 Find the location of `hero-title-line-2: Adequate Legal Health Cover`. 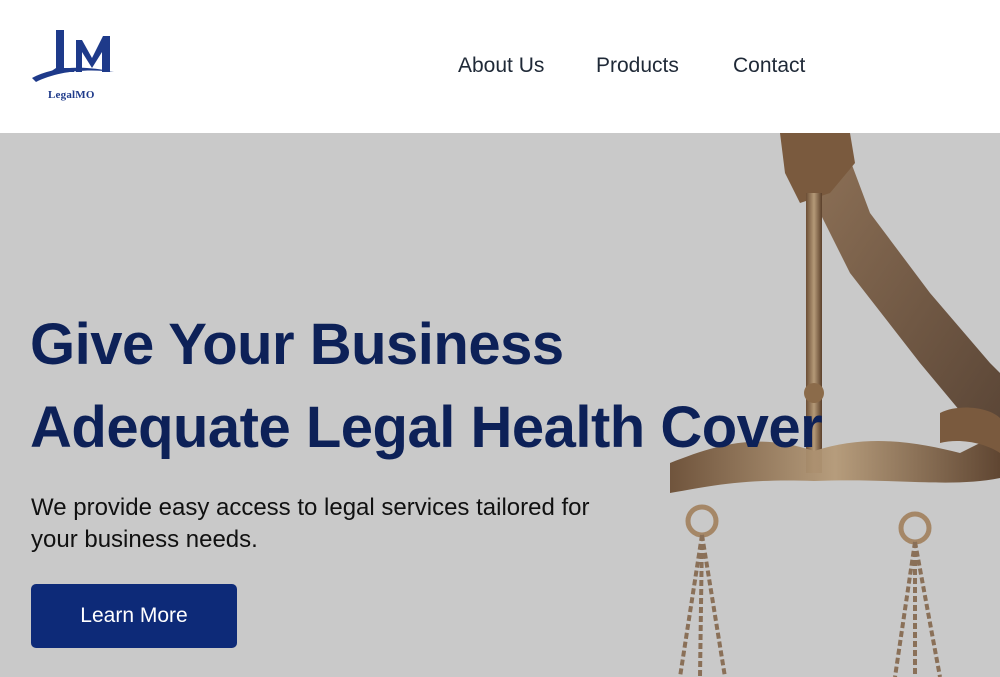

hero-title-line-2: Adequate Legal Health Cover is located at coordinates (426, 427).